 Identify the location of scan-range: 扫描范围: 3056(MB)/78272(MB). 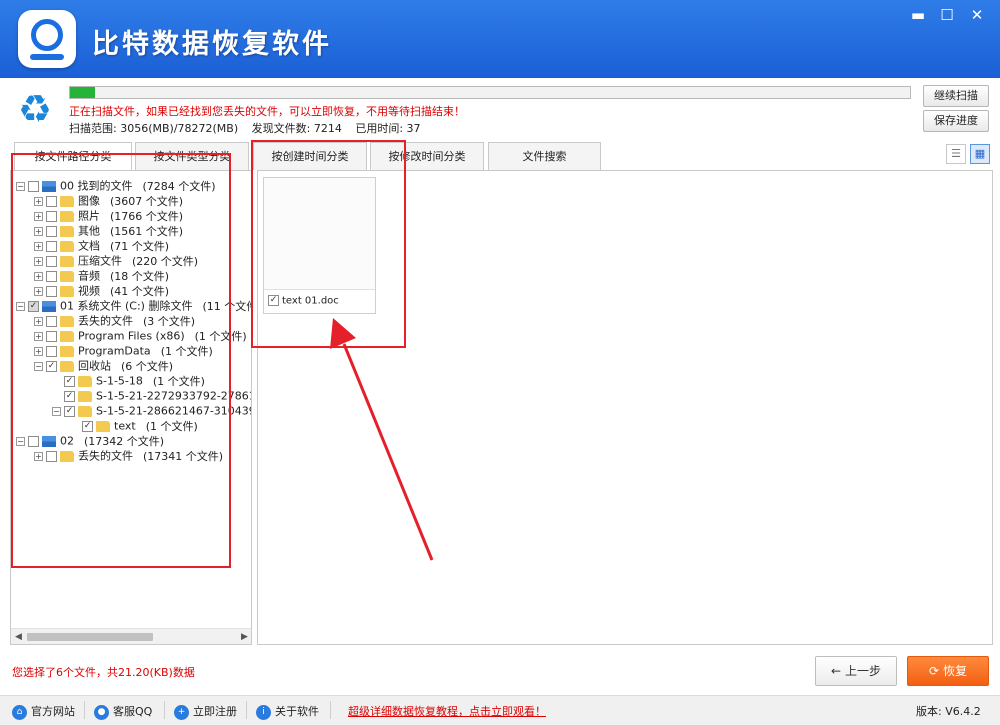
(154, 128).